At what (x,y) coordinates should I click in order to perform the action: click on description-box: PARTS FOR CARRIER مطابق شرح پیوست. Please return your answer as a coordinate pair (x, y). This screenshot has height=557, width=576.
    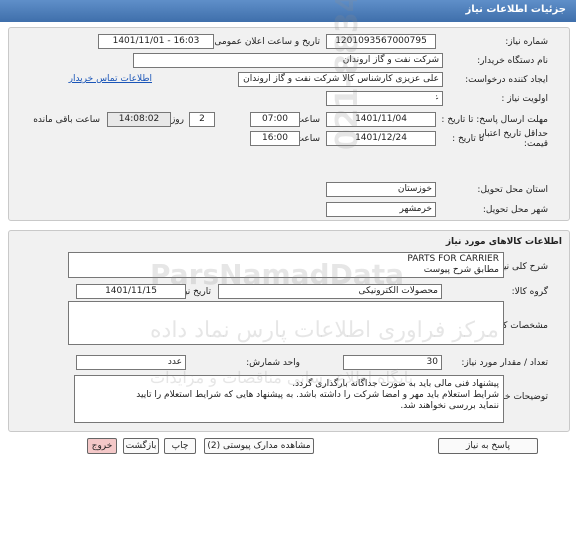
    Looking at the image, I should click on (286, 265).